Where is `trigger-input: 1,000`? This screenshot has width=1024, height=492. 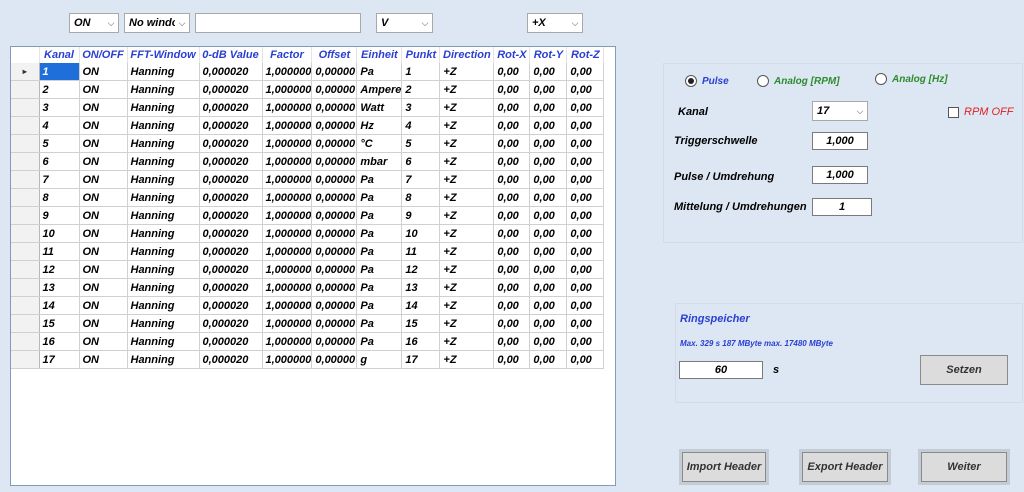 trigger-input: 1,000 is located at coordinates (840, 141).